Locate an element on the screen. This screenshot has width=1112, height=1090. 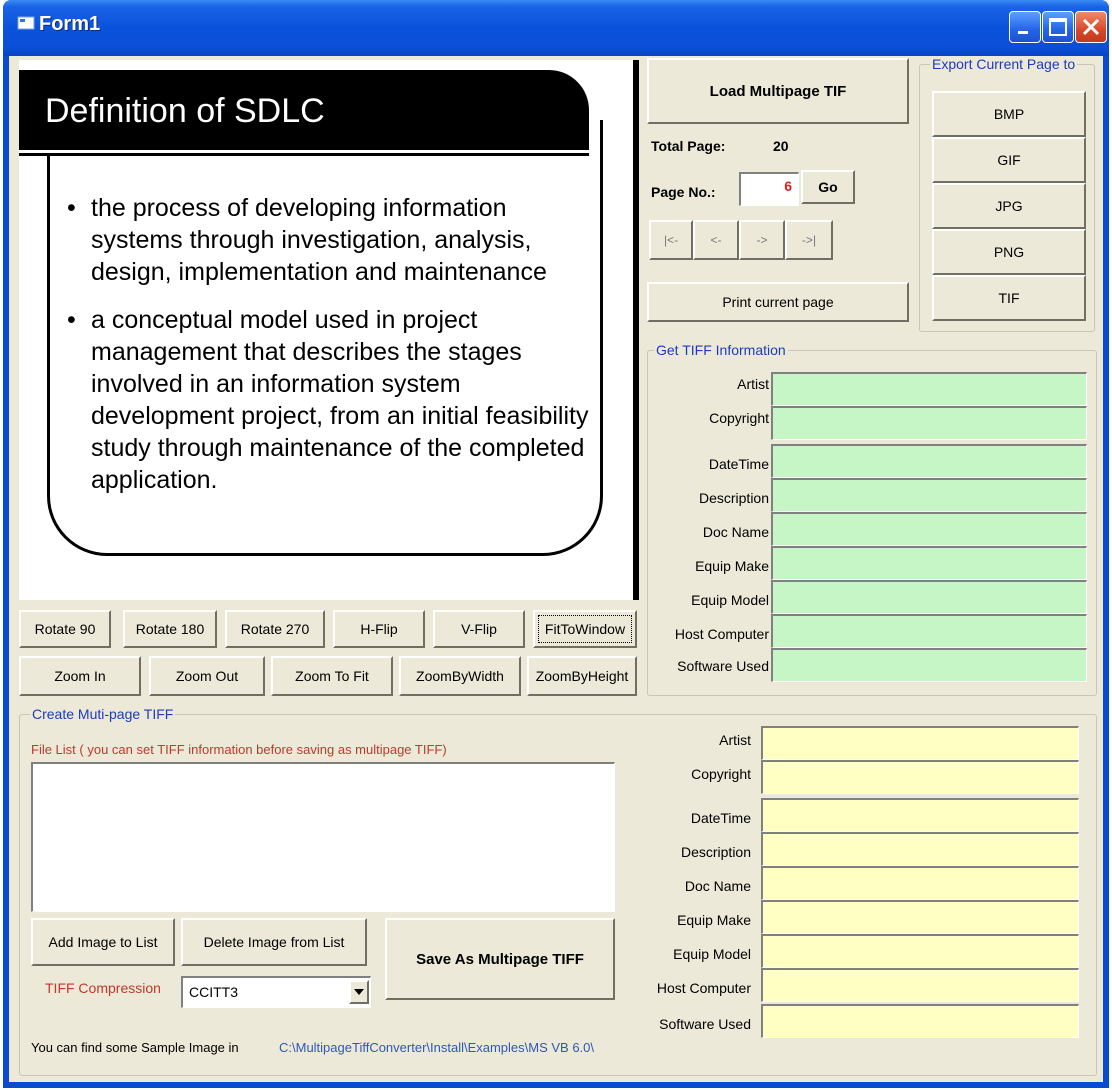
go-button: Go is located at coordinates (828, 187).